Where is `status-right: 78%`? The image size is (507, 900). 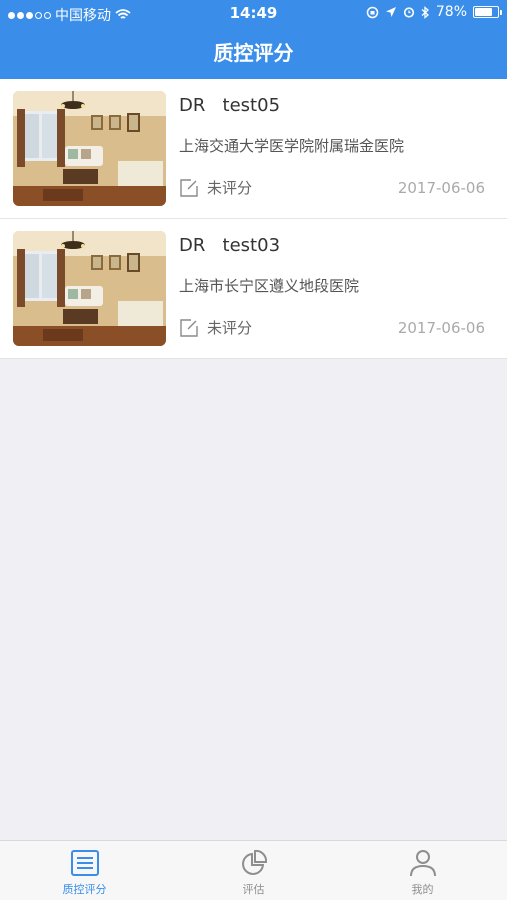 status-right: 78% is located at coordinates (434, 12).